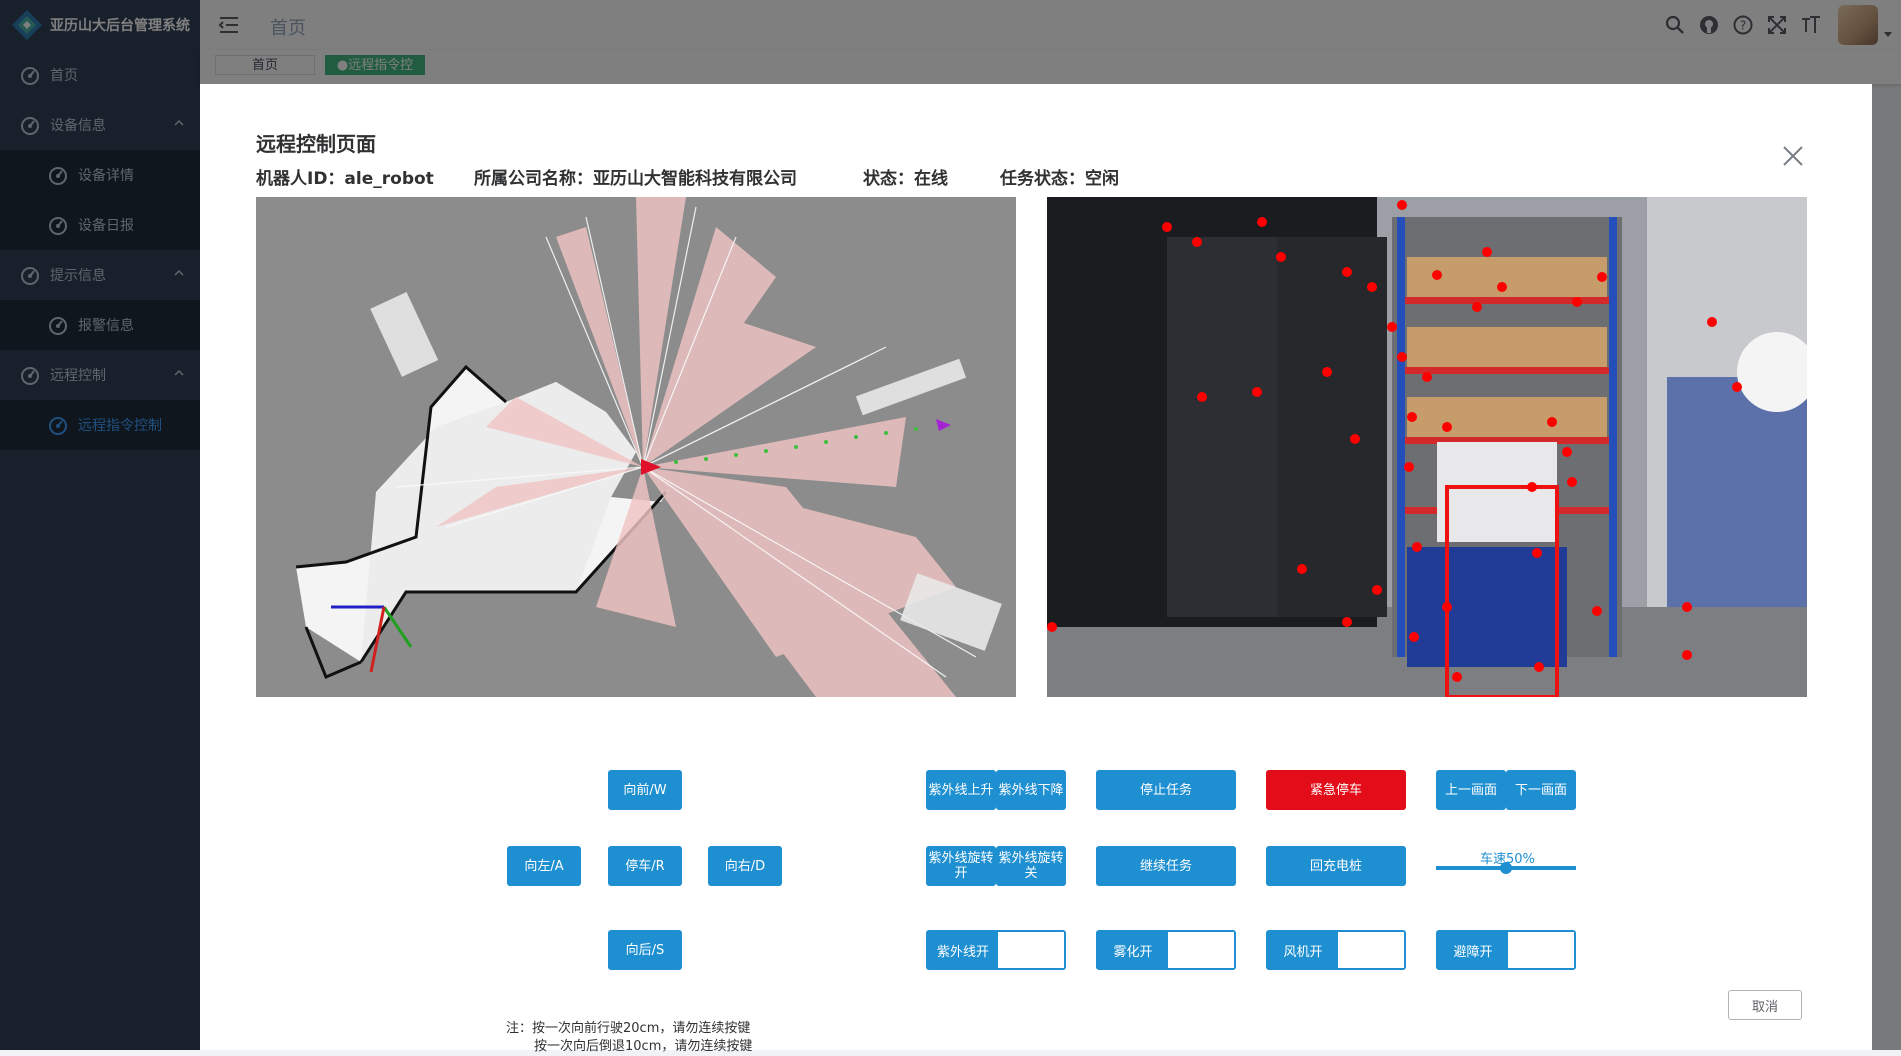 The width and height of the screenshot is (1901, 1056). I want to click on toggle-label: 雾化开, so click(1133, 950).